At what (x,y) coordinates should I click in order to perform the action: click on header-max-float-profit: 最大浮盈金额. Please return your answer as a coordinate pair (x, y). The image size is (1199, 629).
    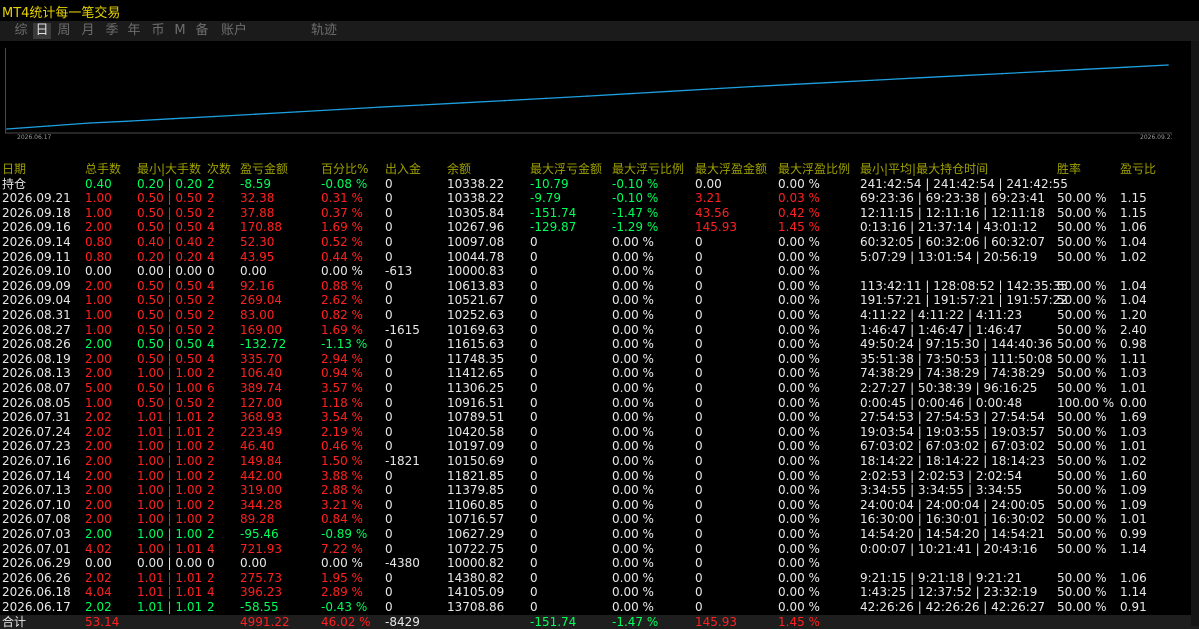
    Looking at the image, I should click on (731, 169).